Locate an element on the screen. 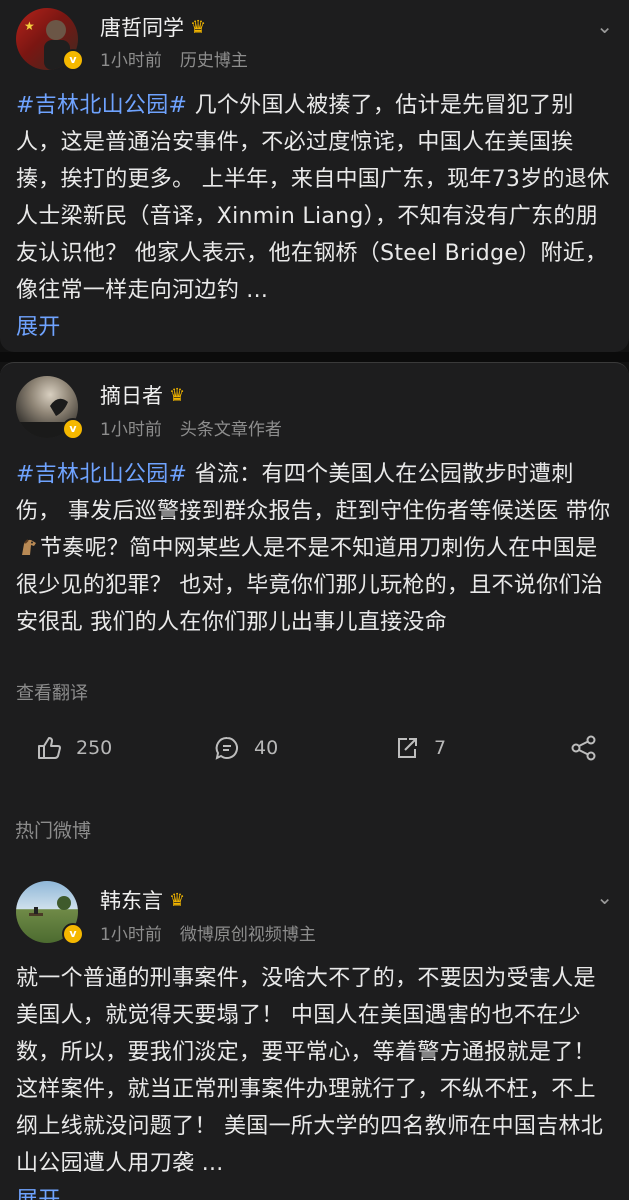  post-meta: 1小时前 头条文章作者 is located at coordinates (191, 427).